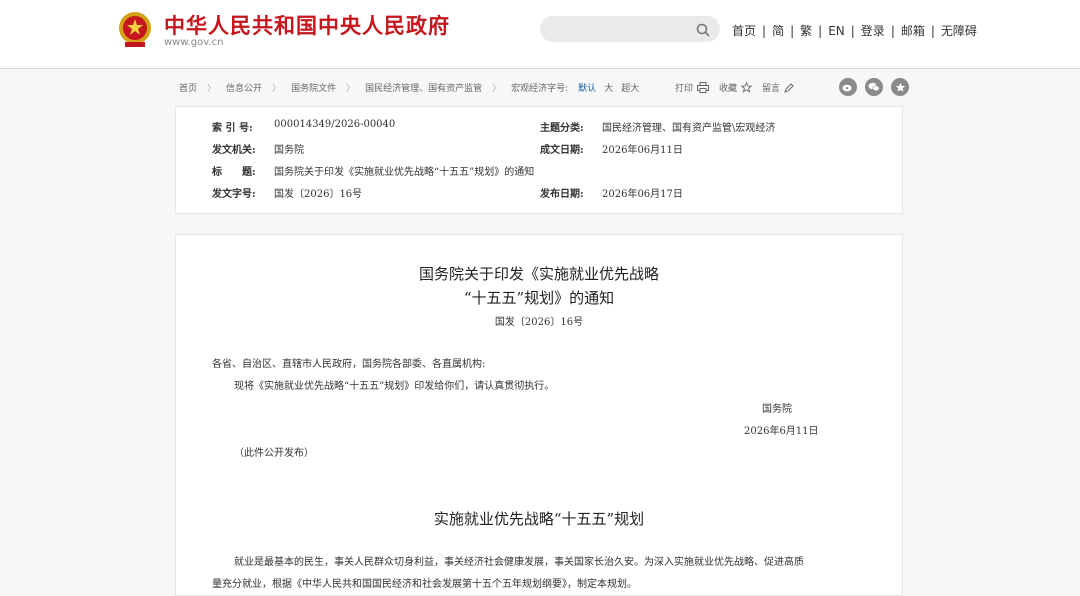 The image size is (1080, 596). Describe the element at coordinates (959, 30) in the screenshot. I see `nav-accessibility-link: 无障碍` at that location.